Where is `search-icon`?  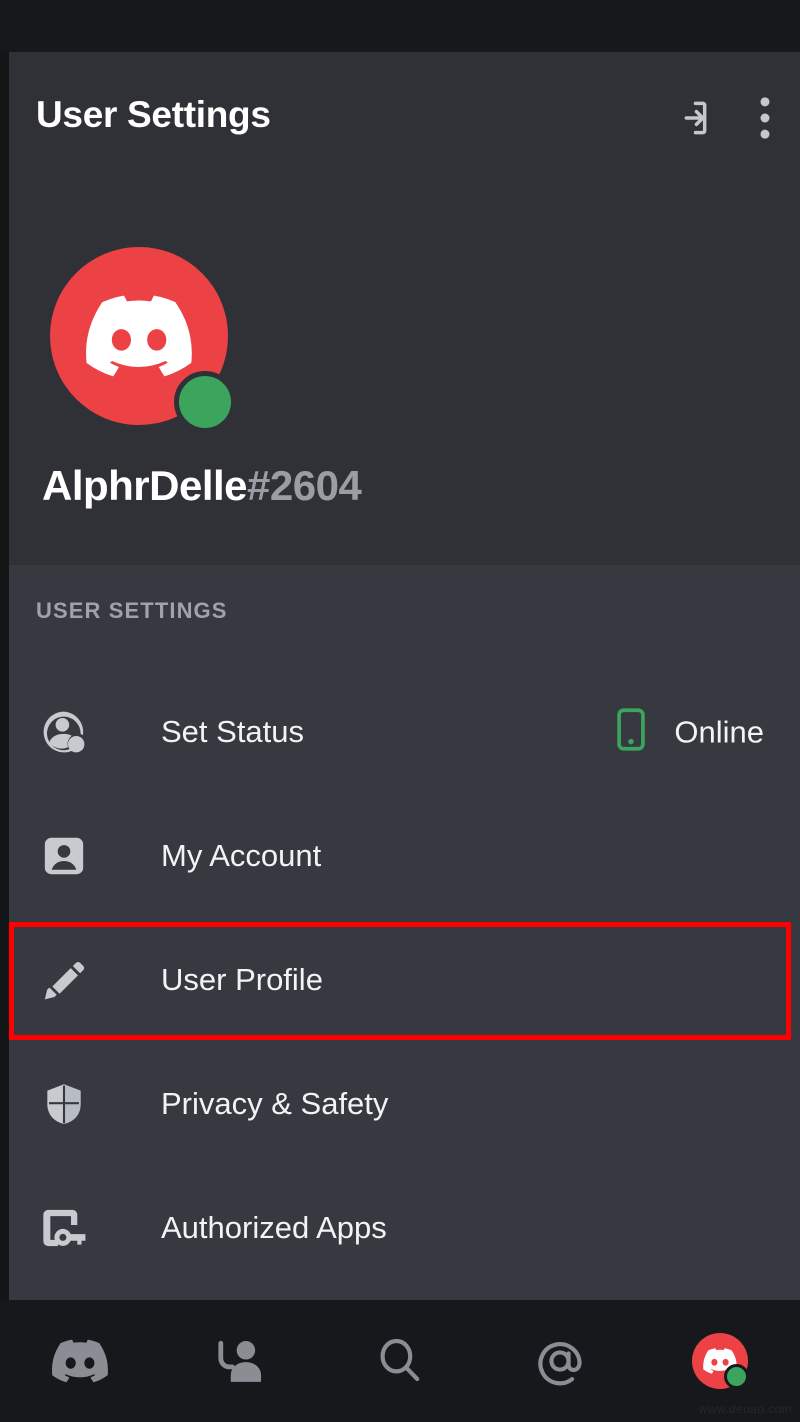 search-icon is located at coordinates (400, 1360).